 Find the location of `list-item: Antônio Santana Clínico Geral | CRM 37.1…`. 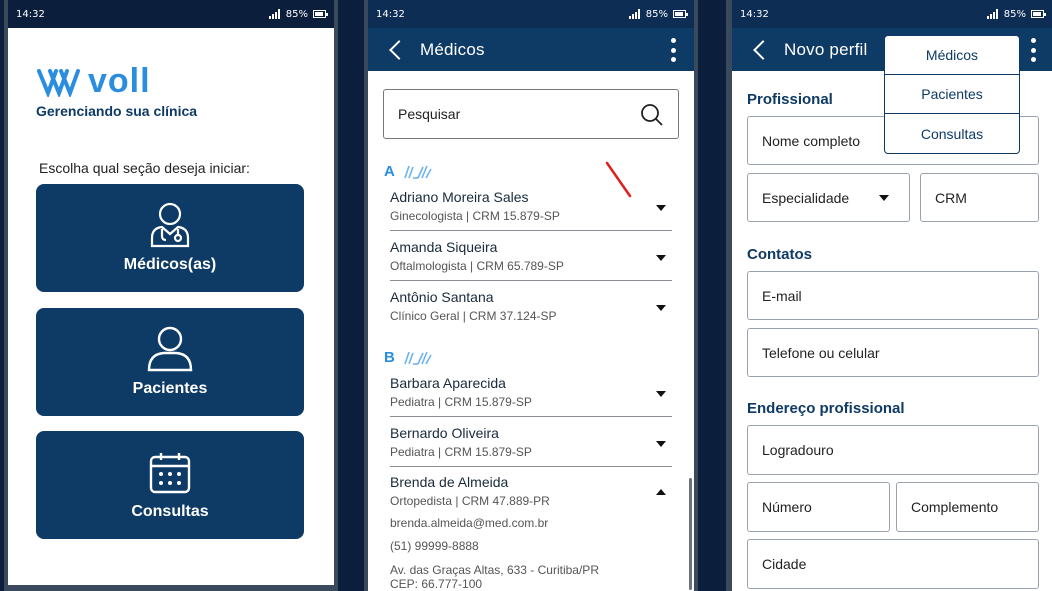

list-item: Antônio Santana Clínico Geral | CRM 37.1… is located at coordinates (531, 306).